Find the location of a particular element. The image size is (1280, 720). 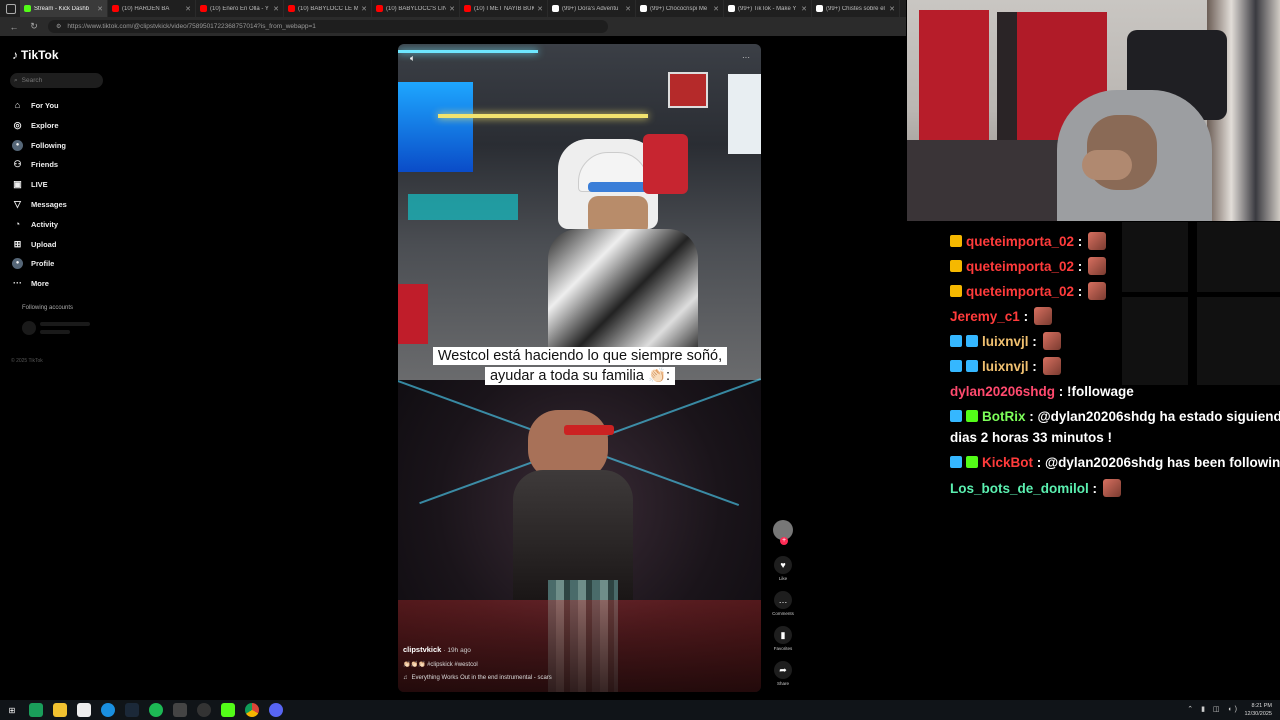

nav-label: For You is located at coordinates (45, 105).